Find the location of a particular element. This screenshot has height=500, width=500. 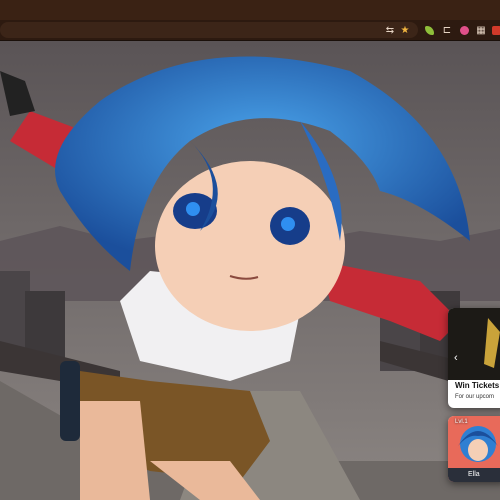

extension-pink-icon is located at coordinates (464, 30).